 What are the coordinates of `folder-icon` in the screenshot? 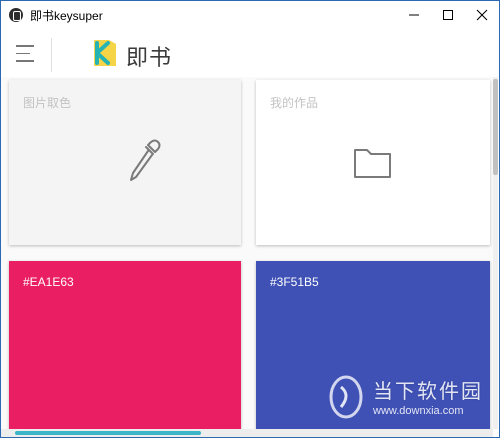 It's located at (372, 163).